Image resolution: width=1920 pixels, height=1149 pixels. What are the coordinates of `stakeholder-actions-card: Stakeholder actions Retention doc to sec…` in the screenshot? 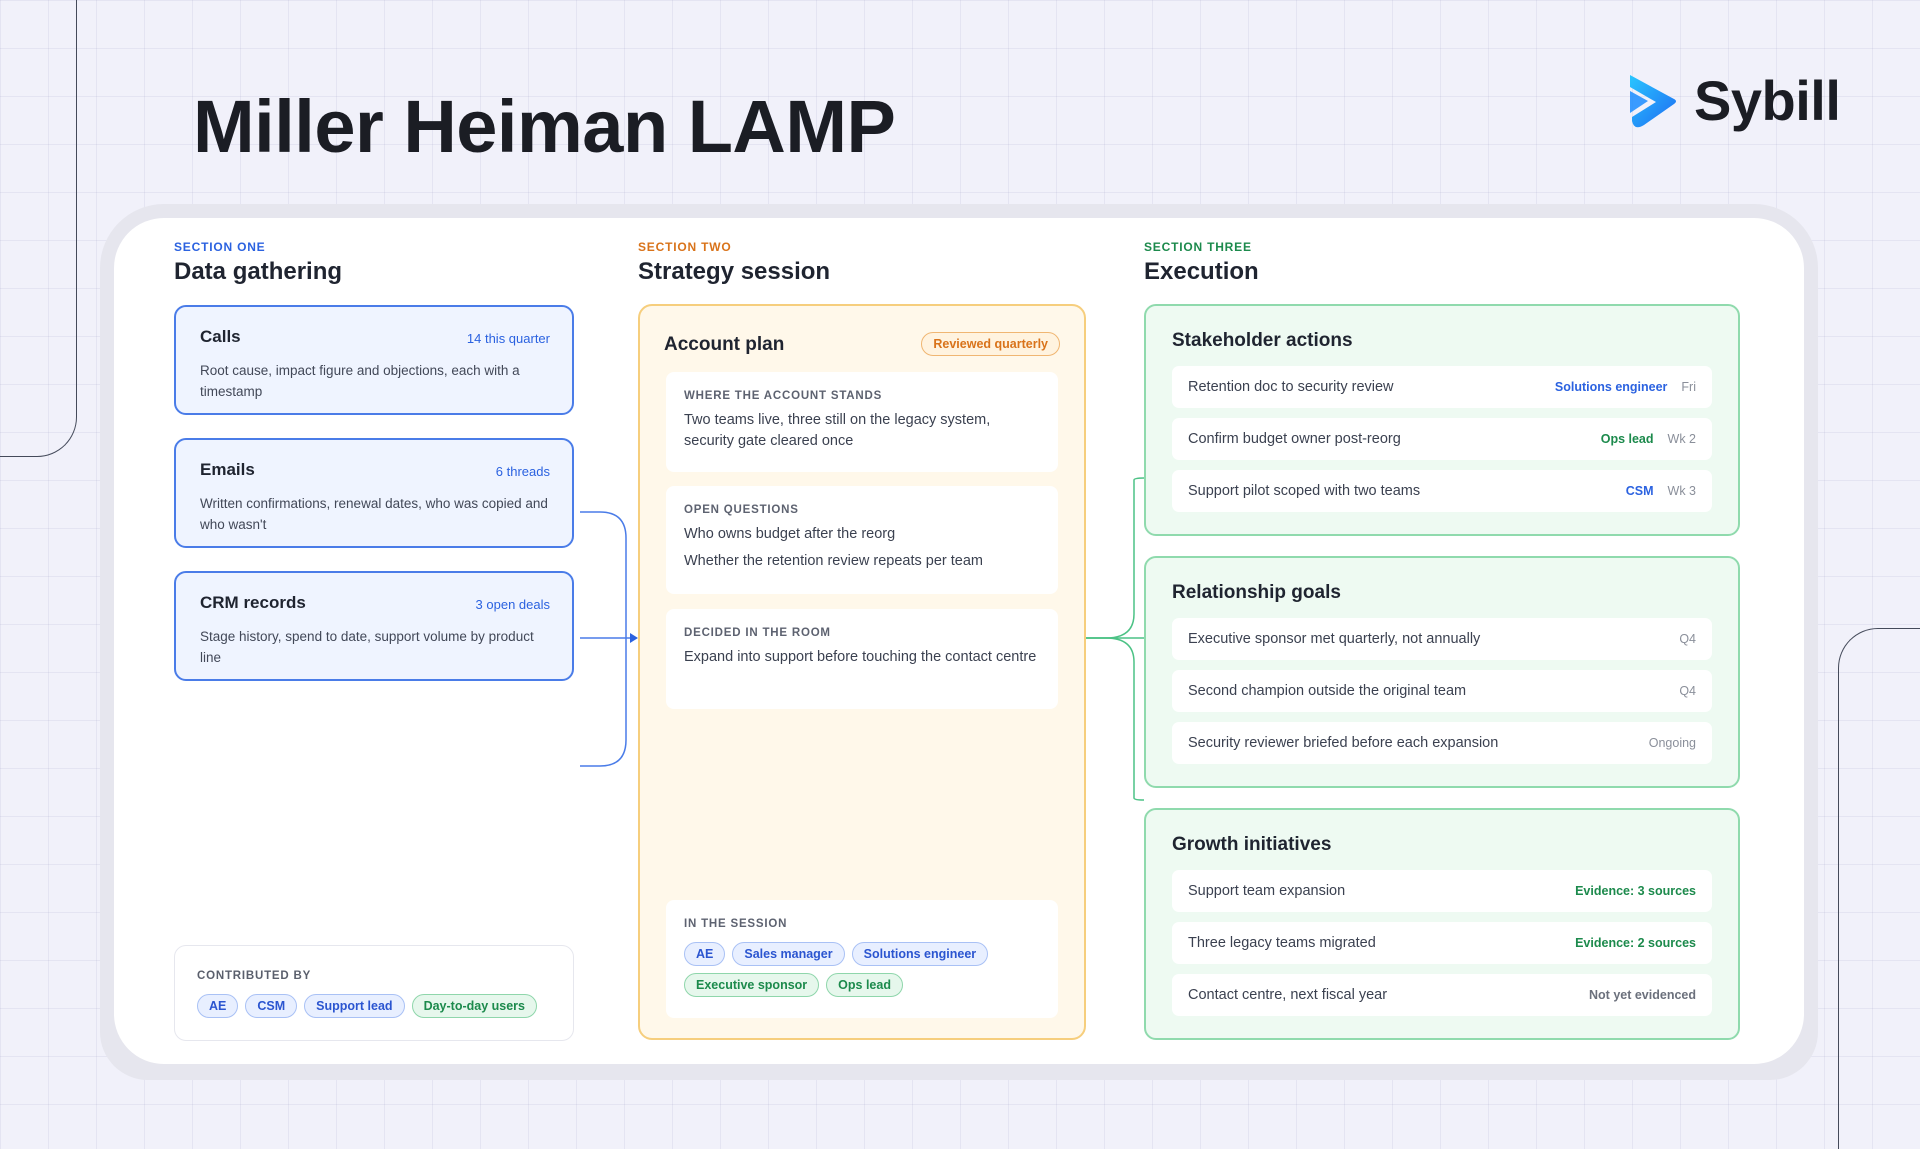 It's located at (1442, 420).